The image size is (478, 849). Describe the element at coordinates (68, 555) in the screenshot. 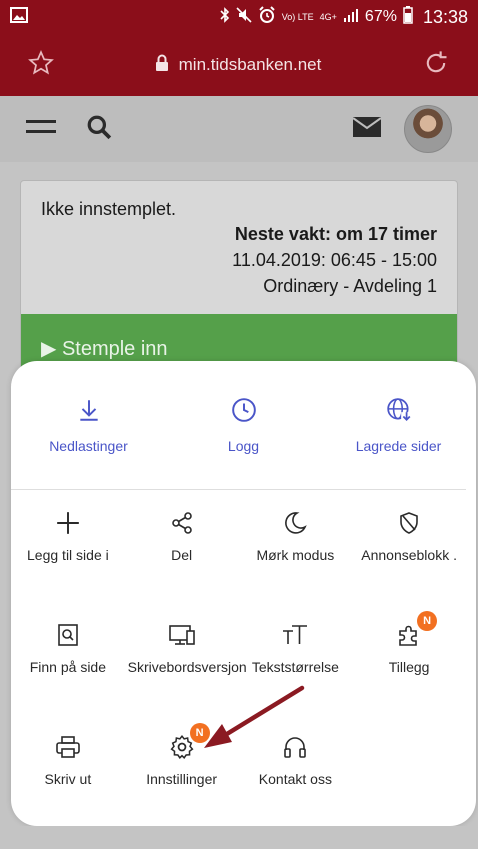

I see `menu-item-label: Legg til side i` at that location.